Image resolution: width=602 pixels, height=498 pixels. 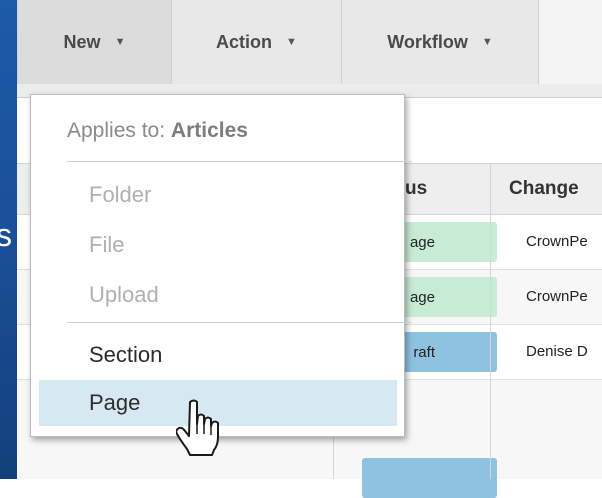 I want to click on workflow-button-label: Workflow, so click(x=427, y=41).